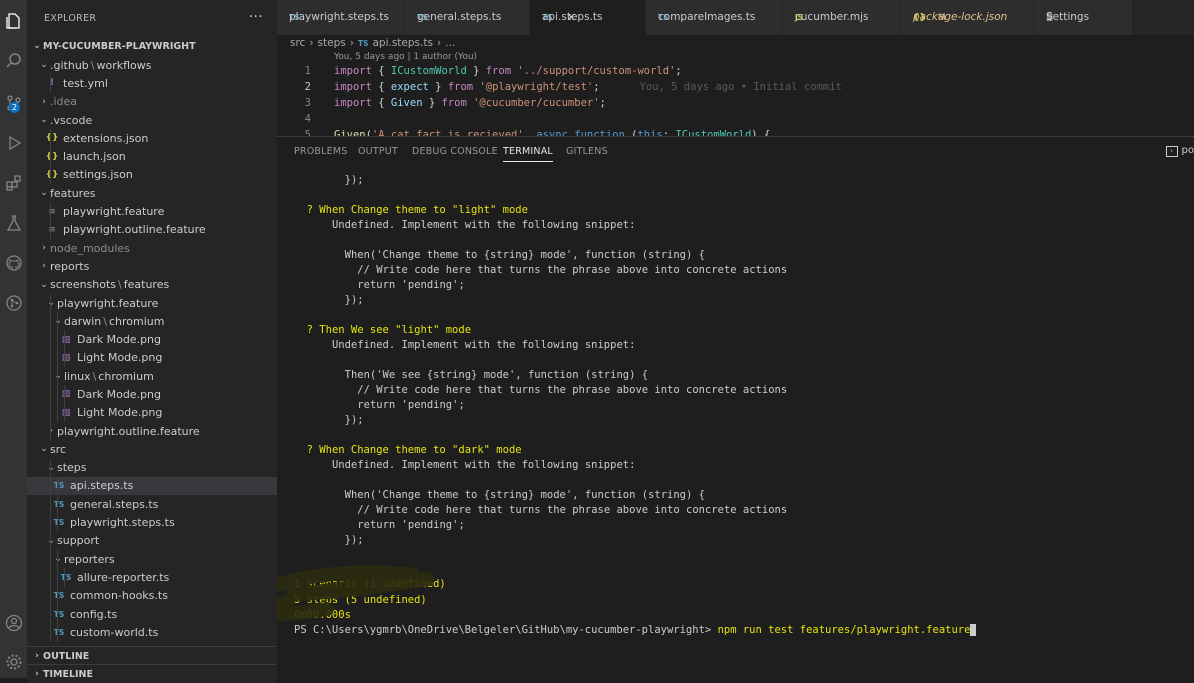 The height and width of the screenshot is (683, 1194). What do you see at coordinates (152, 175) in the screenshot?
I see `tree-file: {} settings.json` at bounding box center [152, 175].